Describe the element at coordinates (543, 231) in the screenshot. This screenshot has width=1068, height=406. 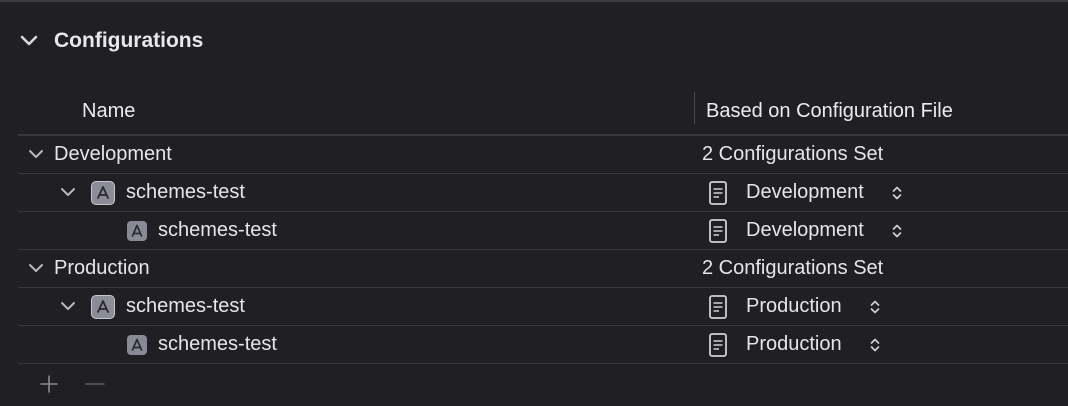
I see `table-row-target: schemes-test Development` at that location.